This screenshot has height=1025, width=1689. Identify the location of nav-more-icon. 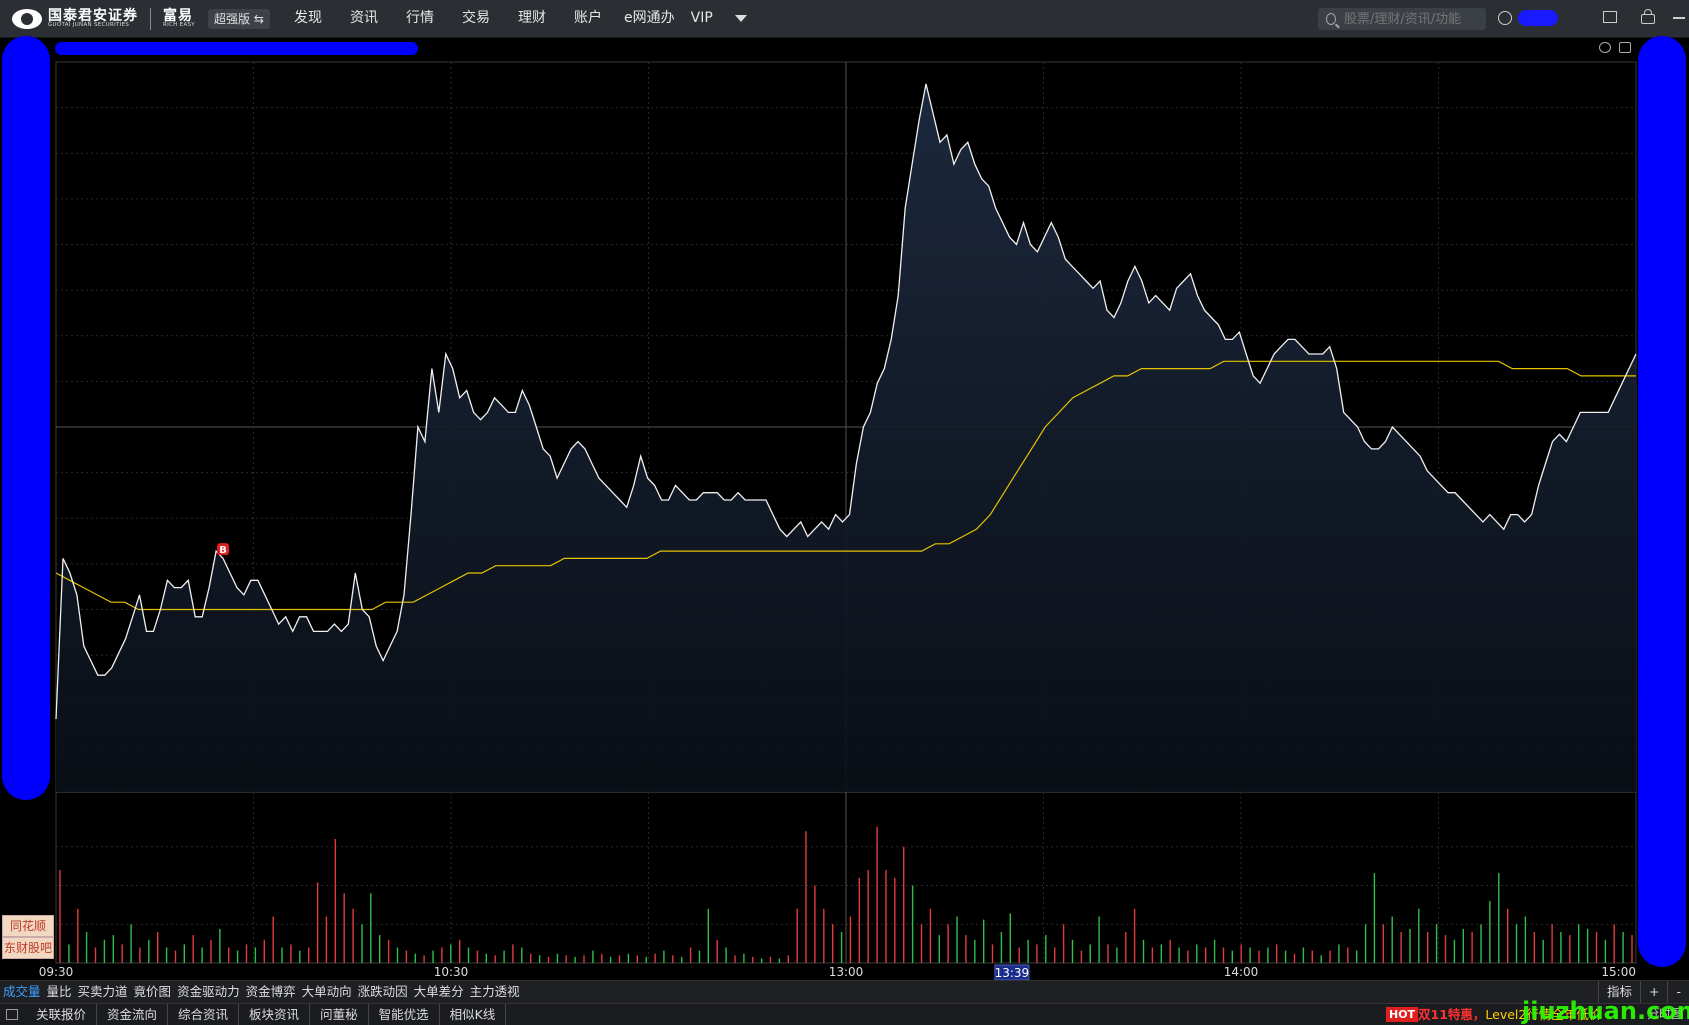
(740, 18).